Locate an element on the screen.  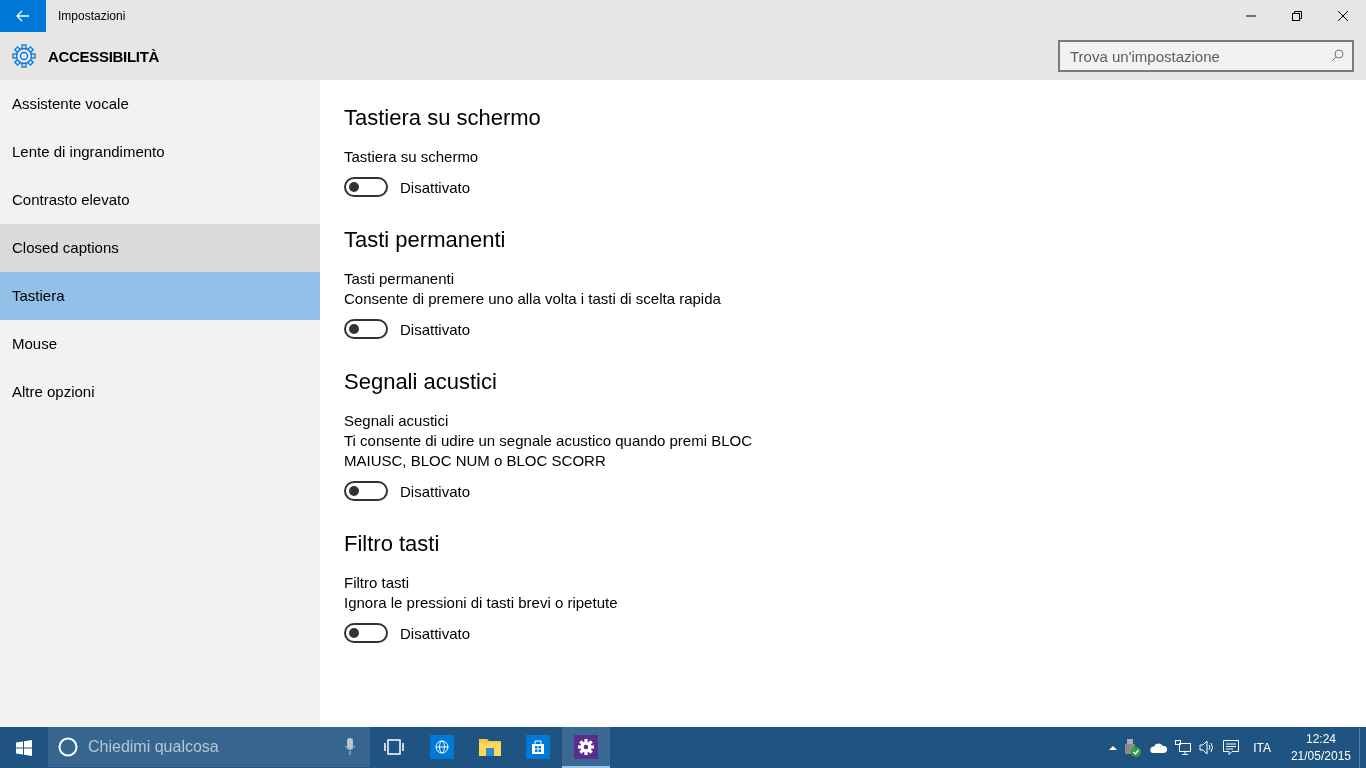
notifications-icon is located at coordinates (1231, 747).